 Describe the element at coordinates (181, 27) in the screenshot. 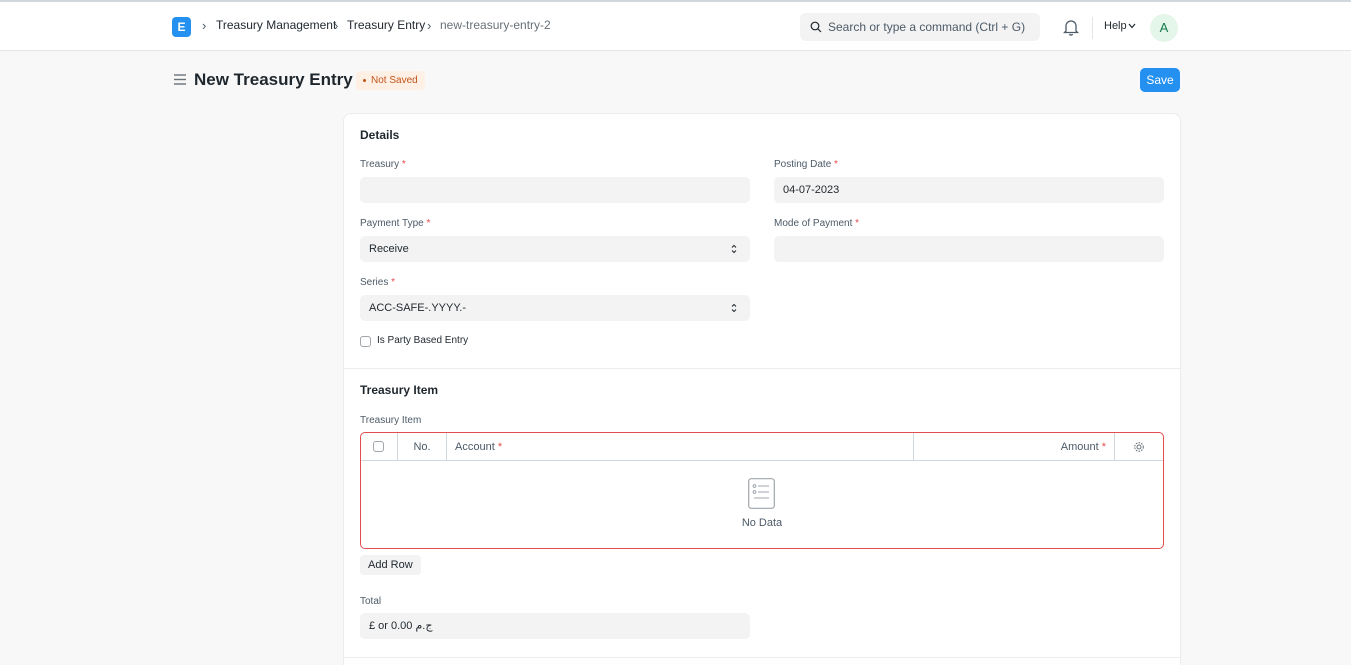

I see `app-logo: E` at that location.